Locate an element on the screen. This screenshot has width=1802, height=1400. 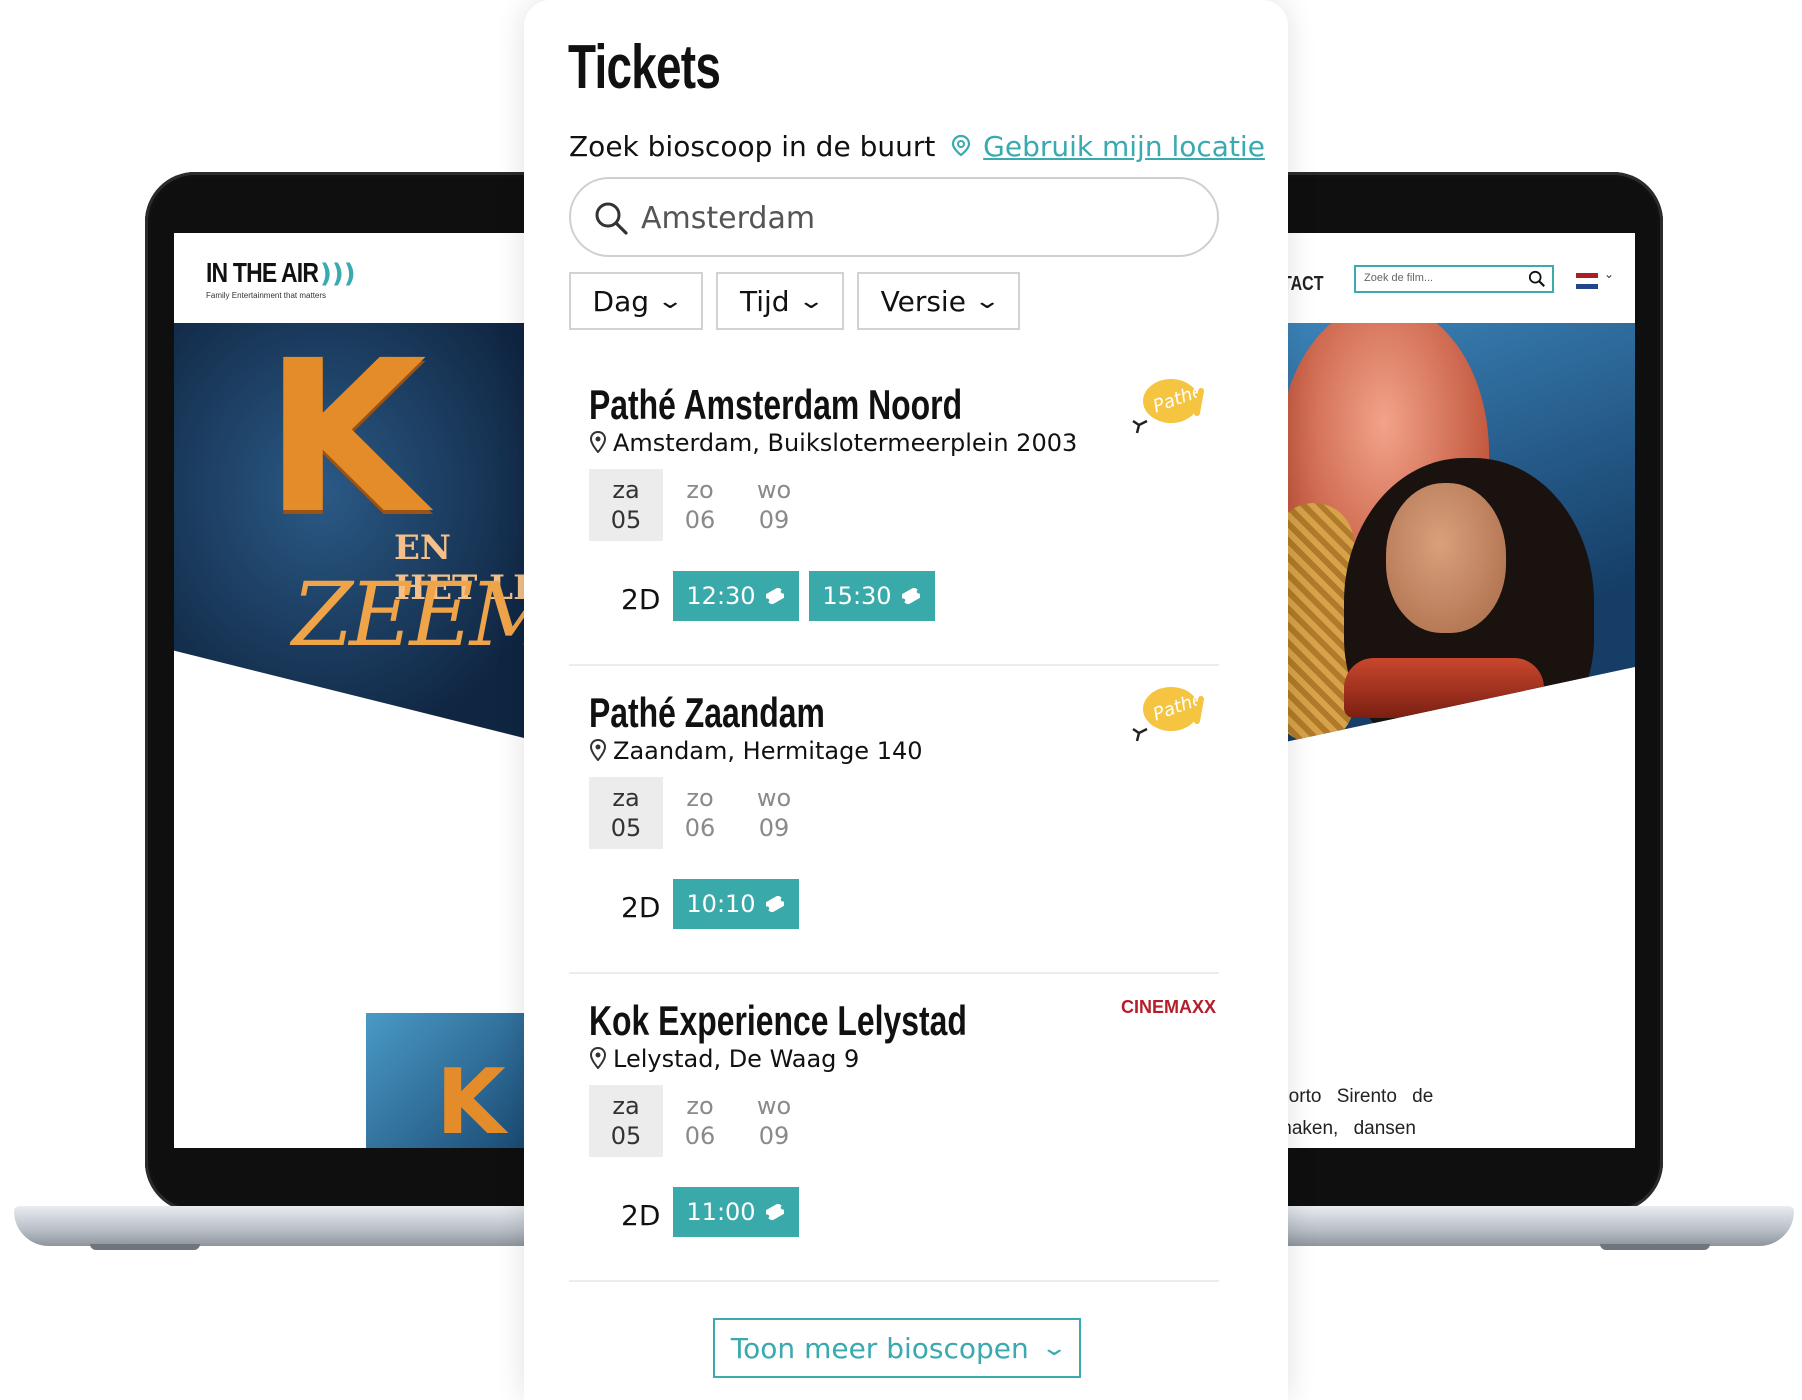
address-text: Zaandam, Hermitage 140 is located at coordinates (768, 751).